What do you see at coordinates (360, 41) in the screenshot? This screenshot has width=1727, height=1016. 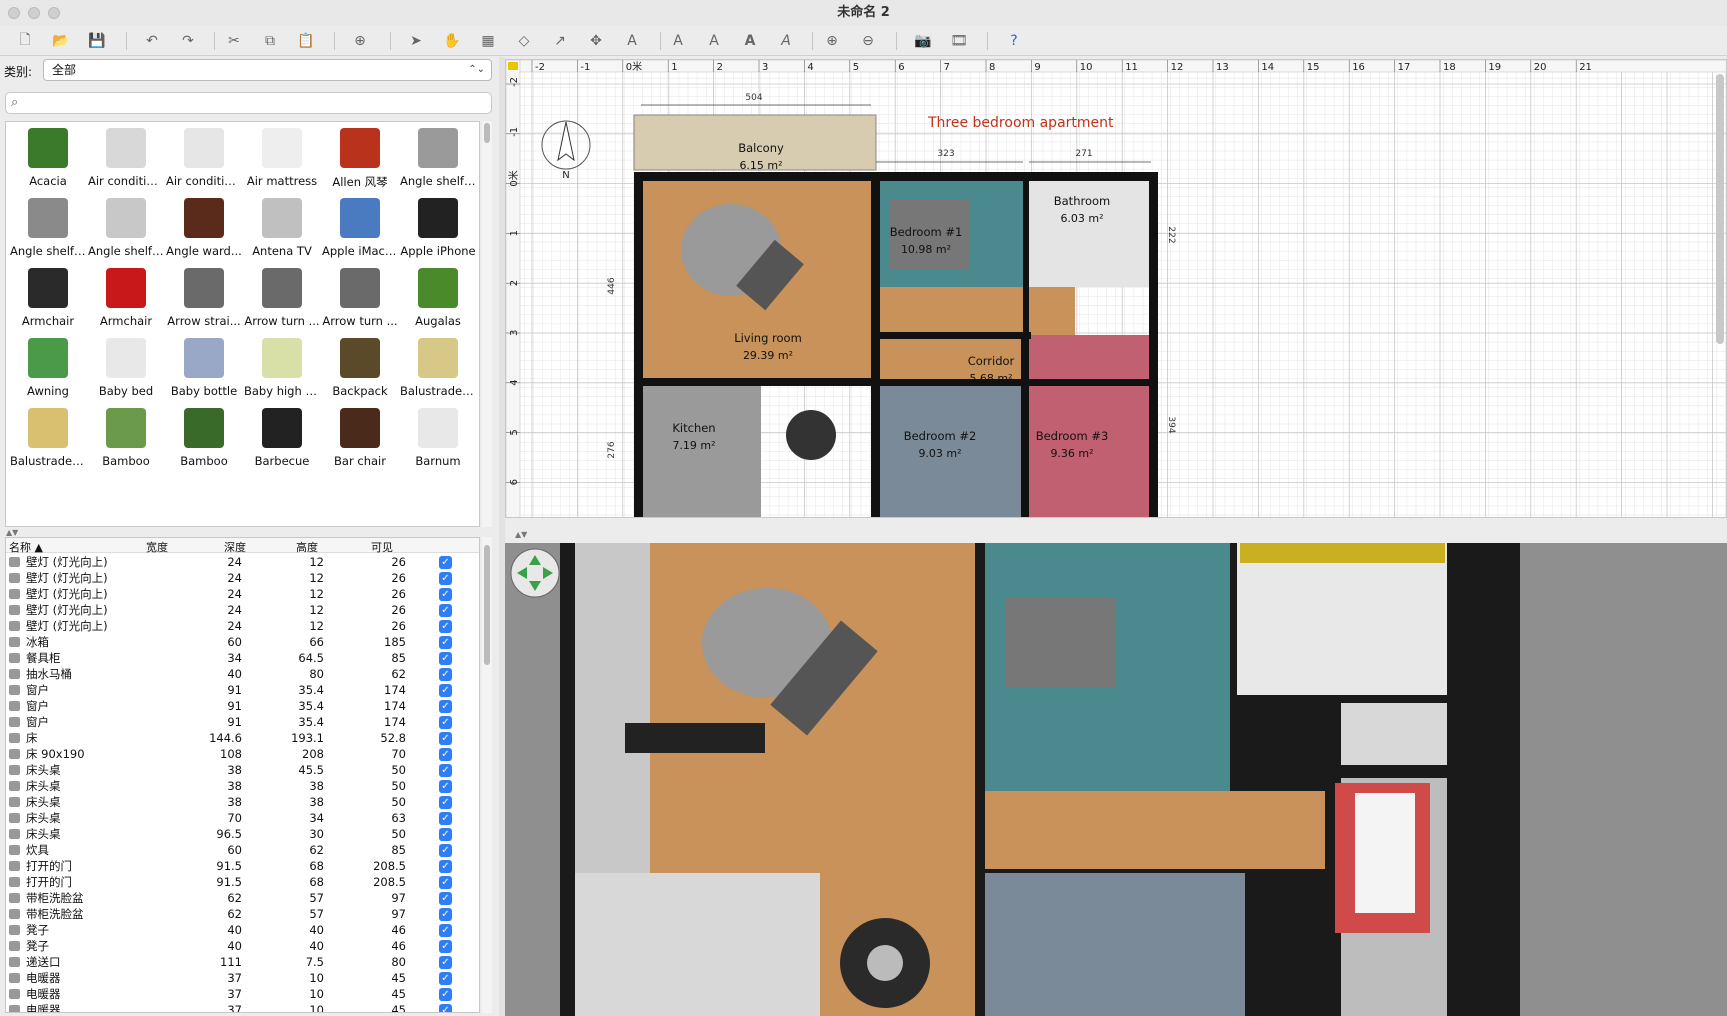 I see `add-furniture-icon: ⊕` at bounding box center [360, 41].